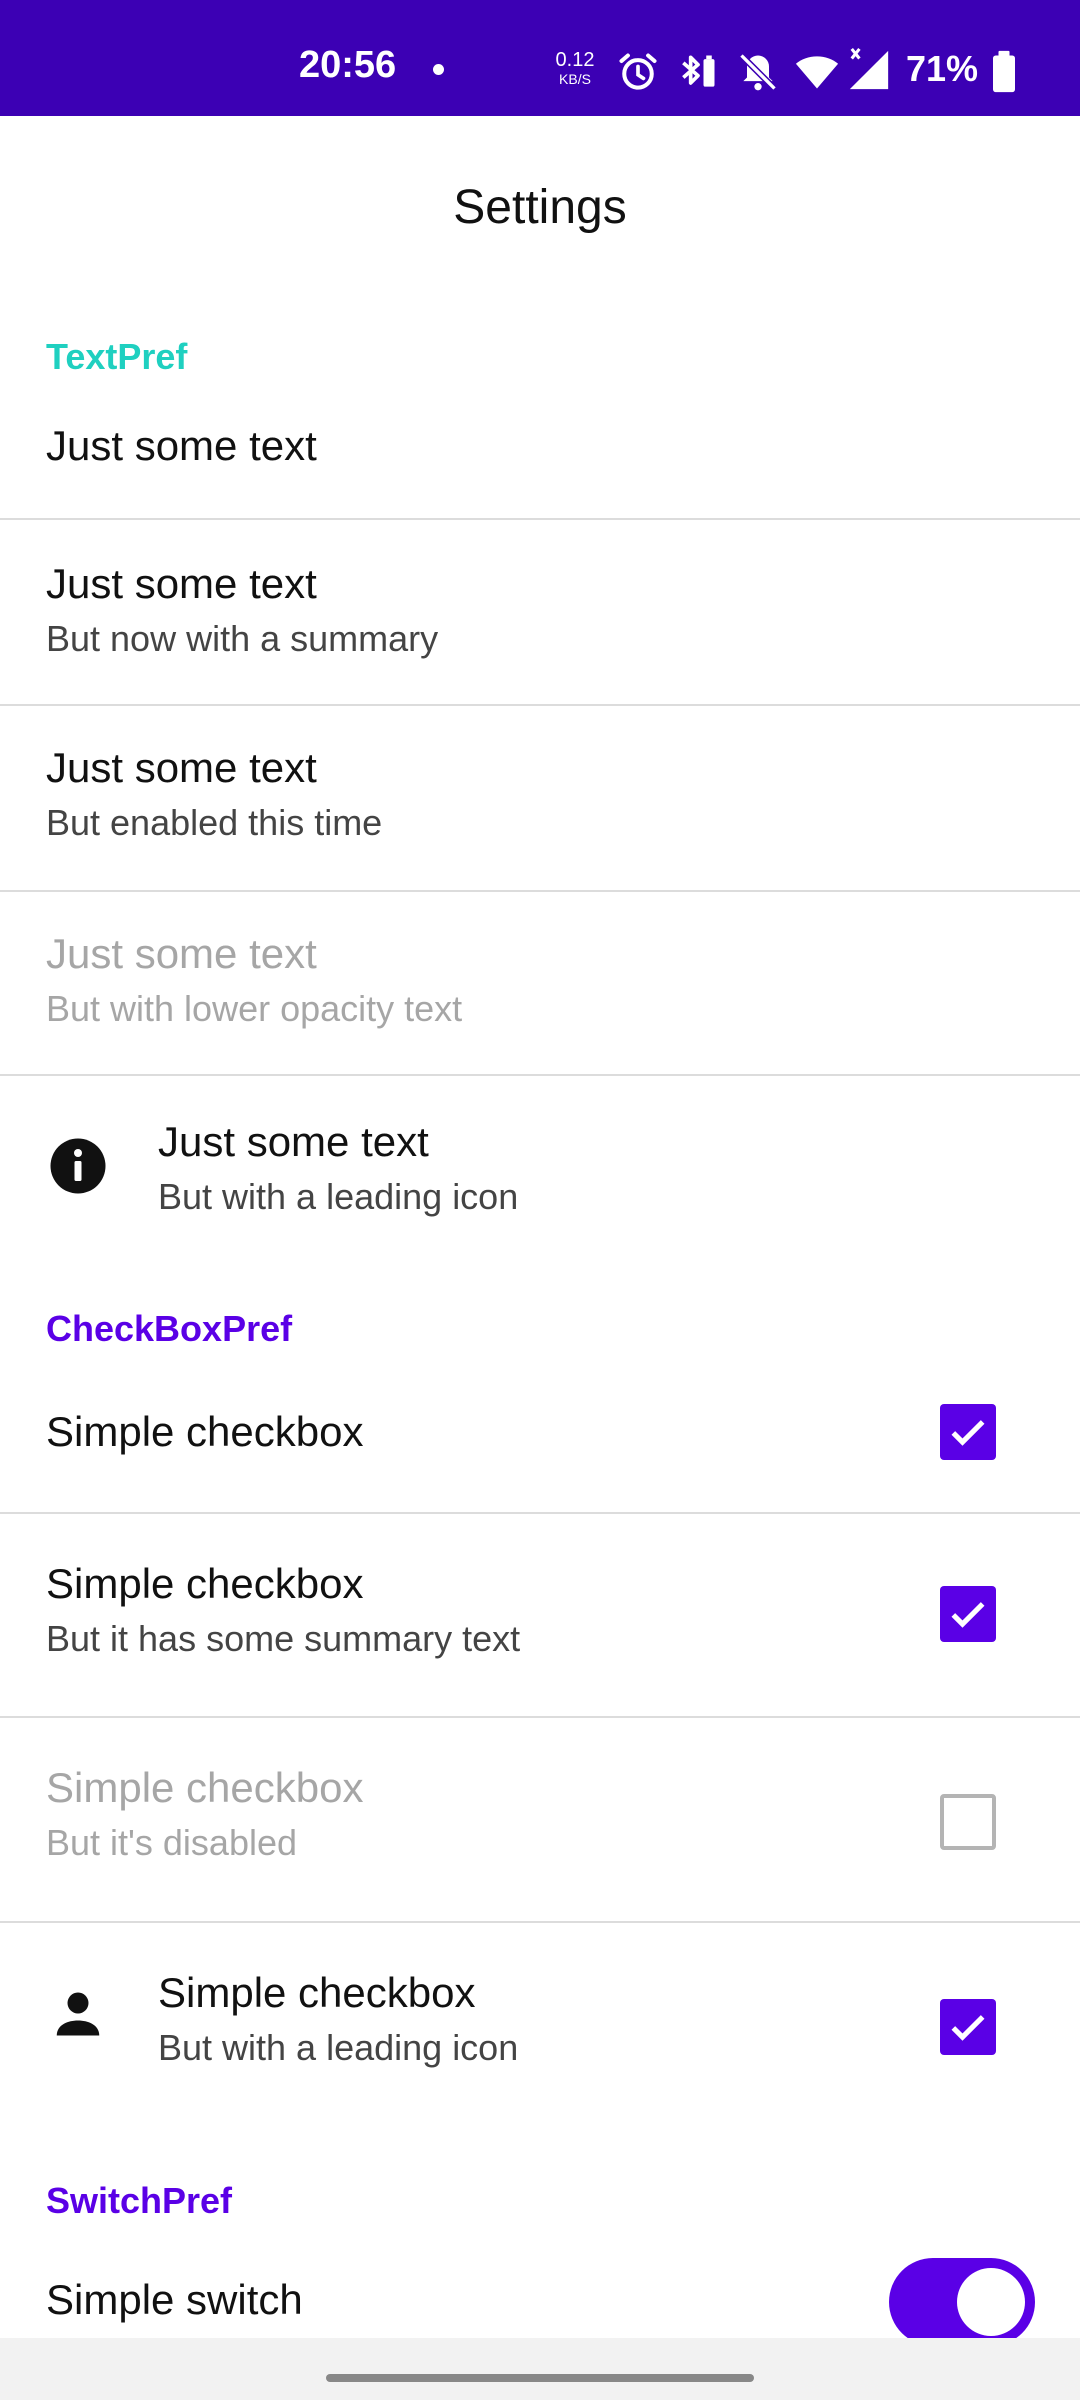 Image resolution: width=1080 pixels, height=2400 pixels. I want to click on battery-percent: 71%, so click(942, 68).